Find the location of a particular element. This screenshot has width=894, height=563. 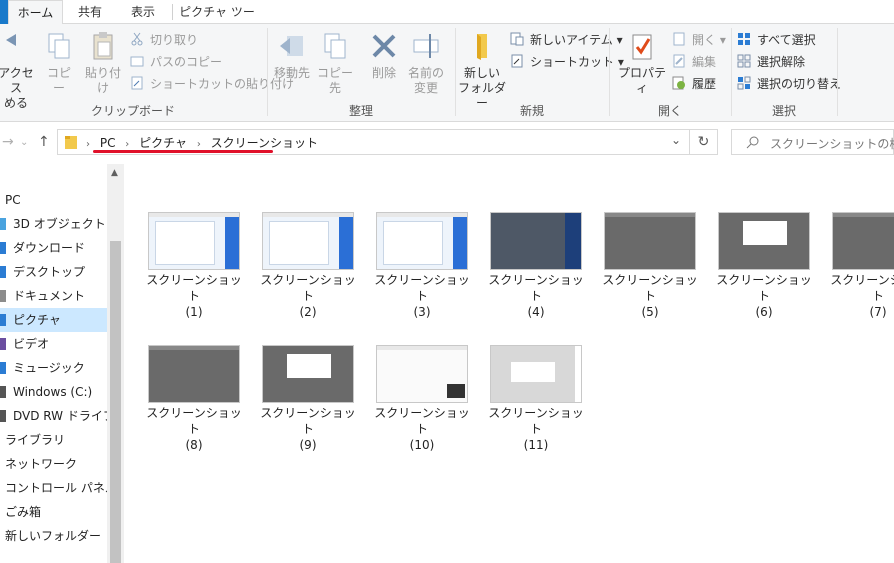

nav-item-label: ドキュメント is located at coordinates (49, 296).